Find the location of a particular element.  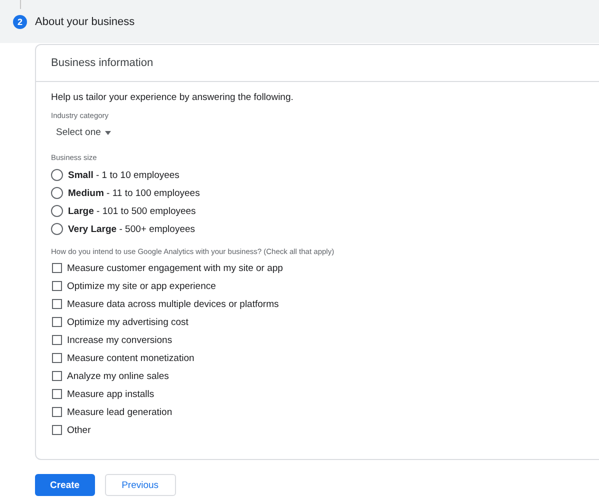

option-label: Measure content monetization is located at coordinates (130, 358).